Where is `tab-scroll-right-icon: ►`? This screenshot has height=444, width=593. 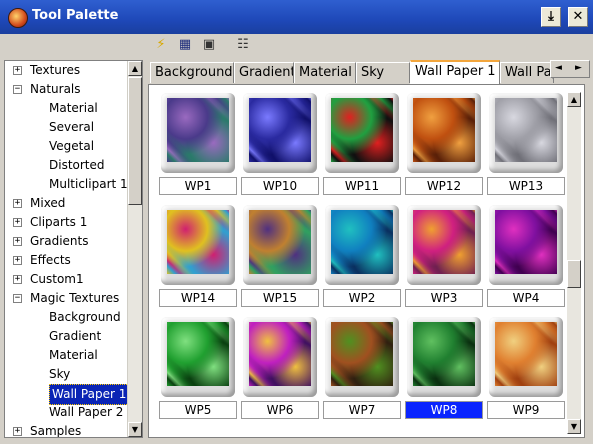
tab-scroll-right-icon: ► is located at coordinates (578, 68).